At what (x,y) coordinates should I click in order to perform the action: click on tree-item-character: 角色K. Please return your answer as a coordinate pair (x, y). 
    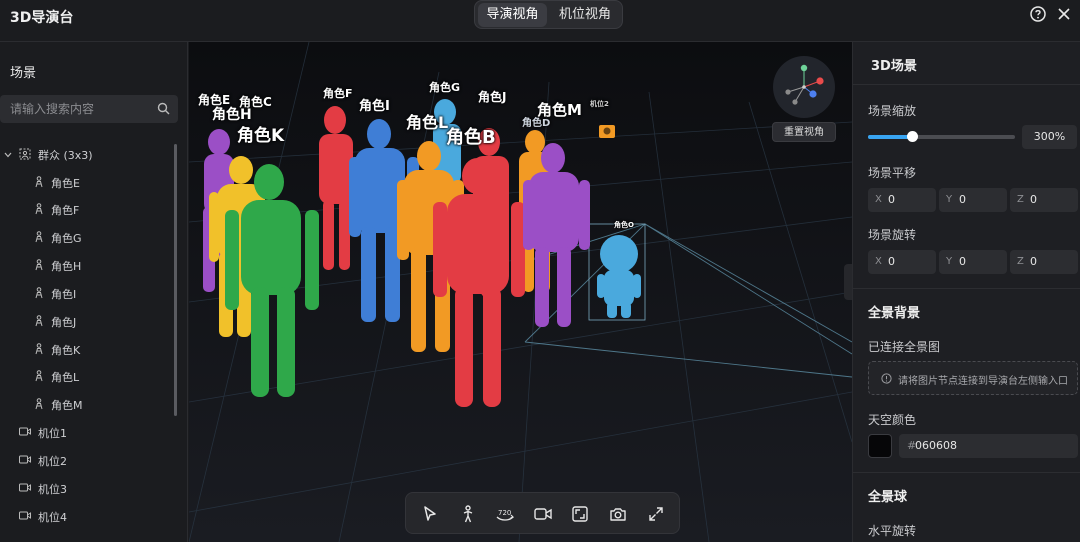
    Looking at the image, I should click on (89, 349).